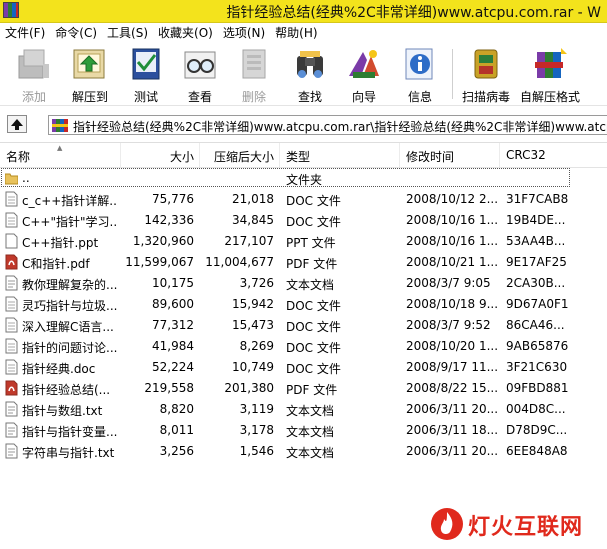 Image resolution: width=607 pixels, height=549 pixels. I want to click on sfx-button: 自解压格式, so click(550, 75).